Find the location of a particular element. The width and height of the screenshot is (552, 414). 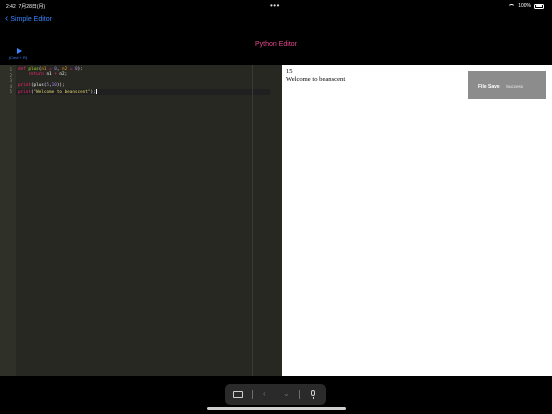

text-cursor is located at coordinates (96, 91).